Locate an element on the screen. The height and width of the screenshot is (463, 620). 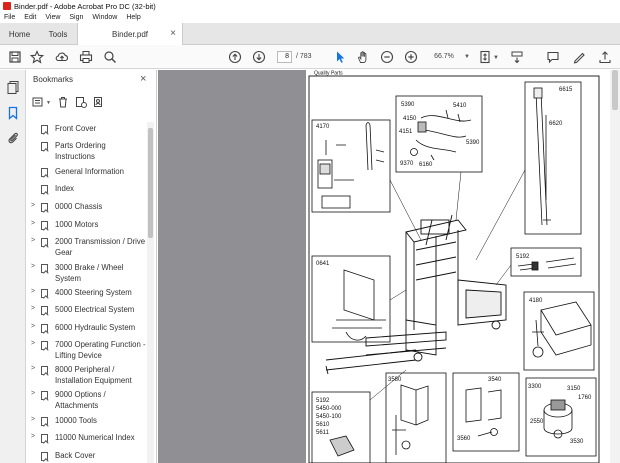
tab-document: Binder.pdf × is located at coordinates (130, 34).